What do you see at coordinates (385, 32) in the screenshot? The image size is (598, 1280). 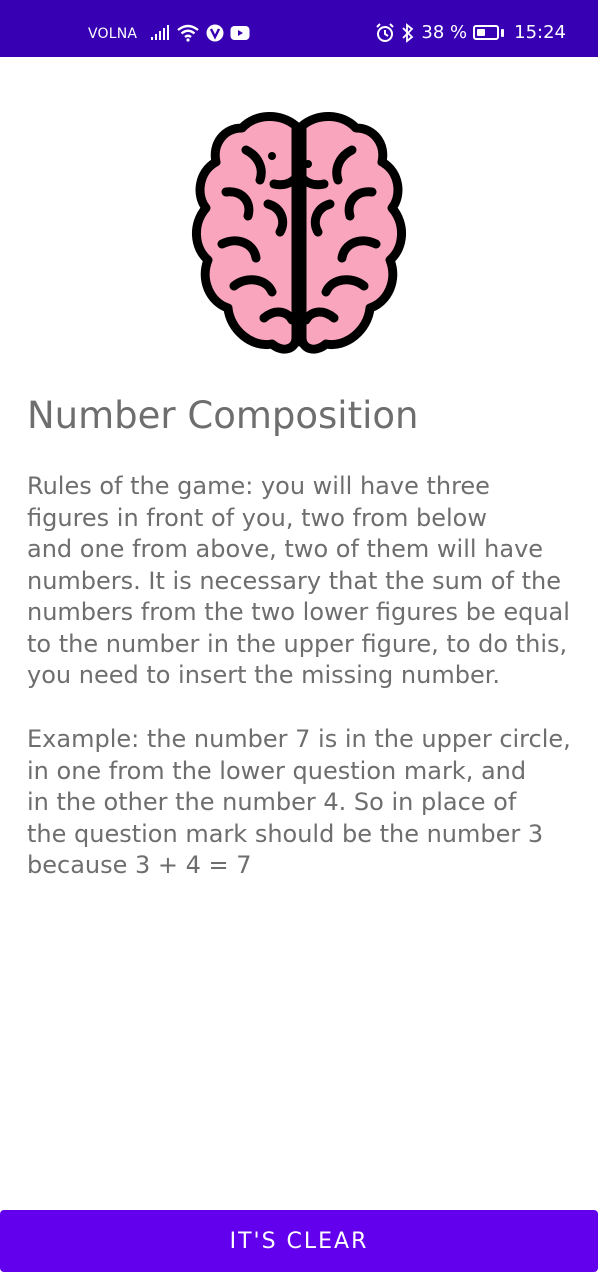 I see `alarm-icon` at bounding box center [385, 32].